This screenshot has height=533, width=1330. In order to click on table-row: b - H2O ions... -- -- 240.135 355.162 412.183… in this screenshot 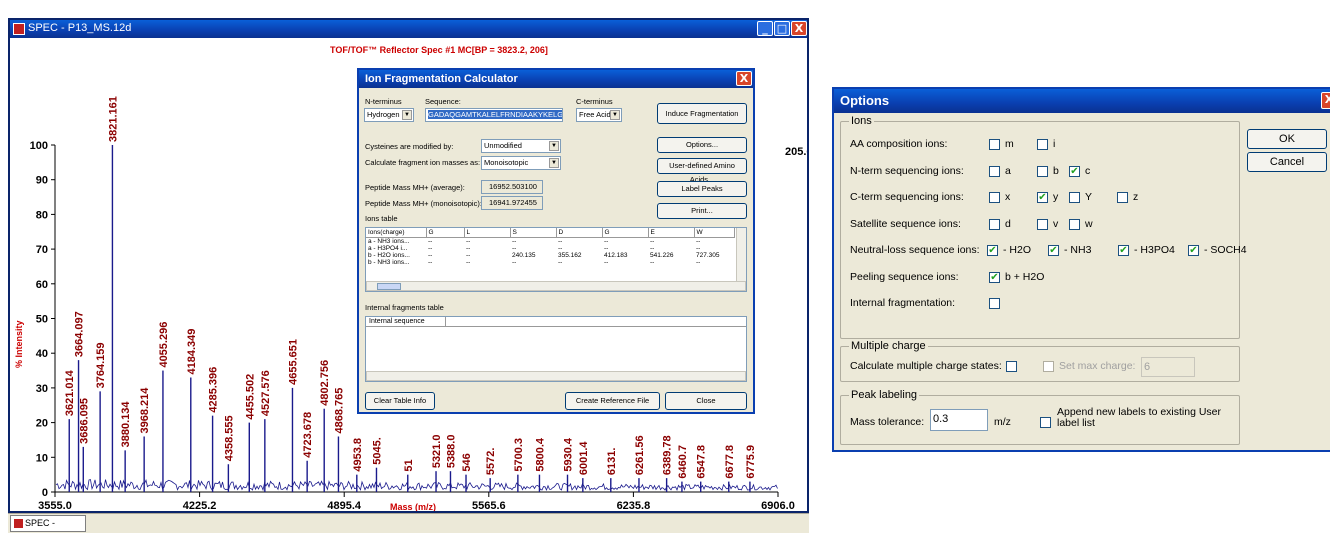, I will do `click(550, 255)`.